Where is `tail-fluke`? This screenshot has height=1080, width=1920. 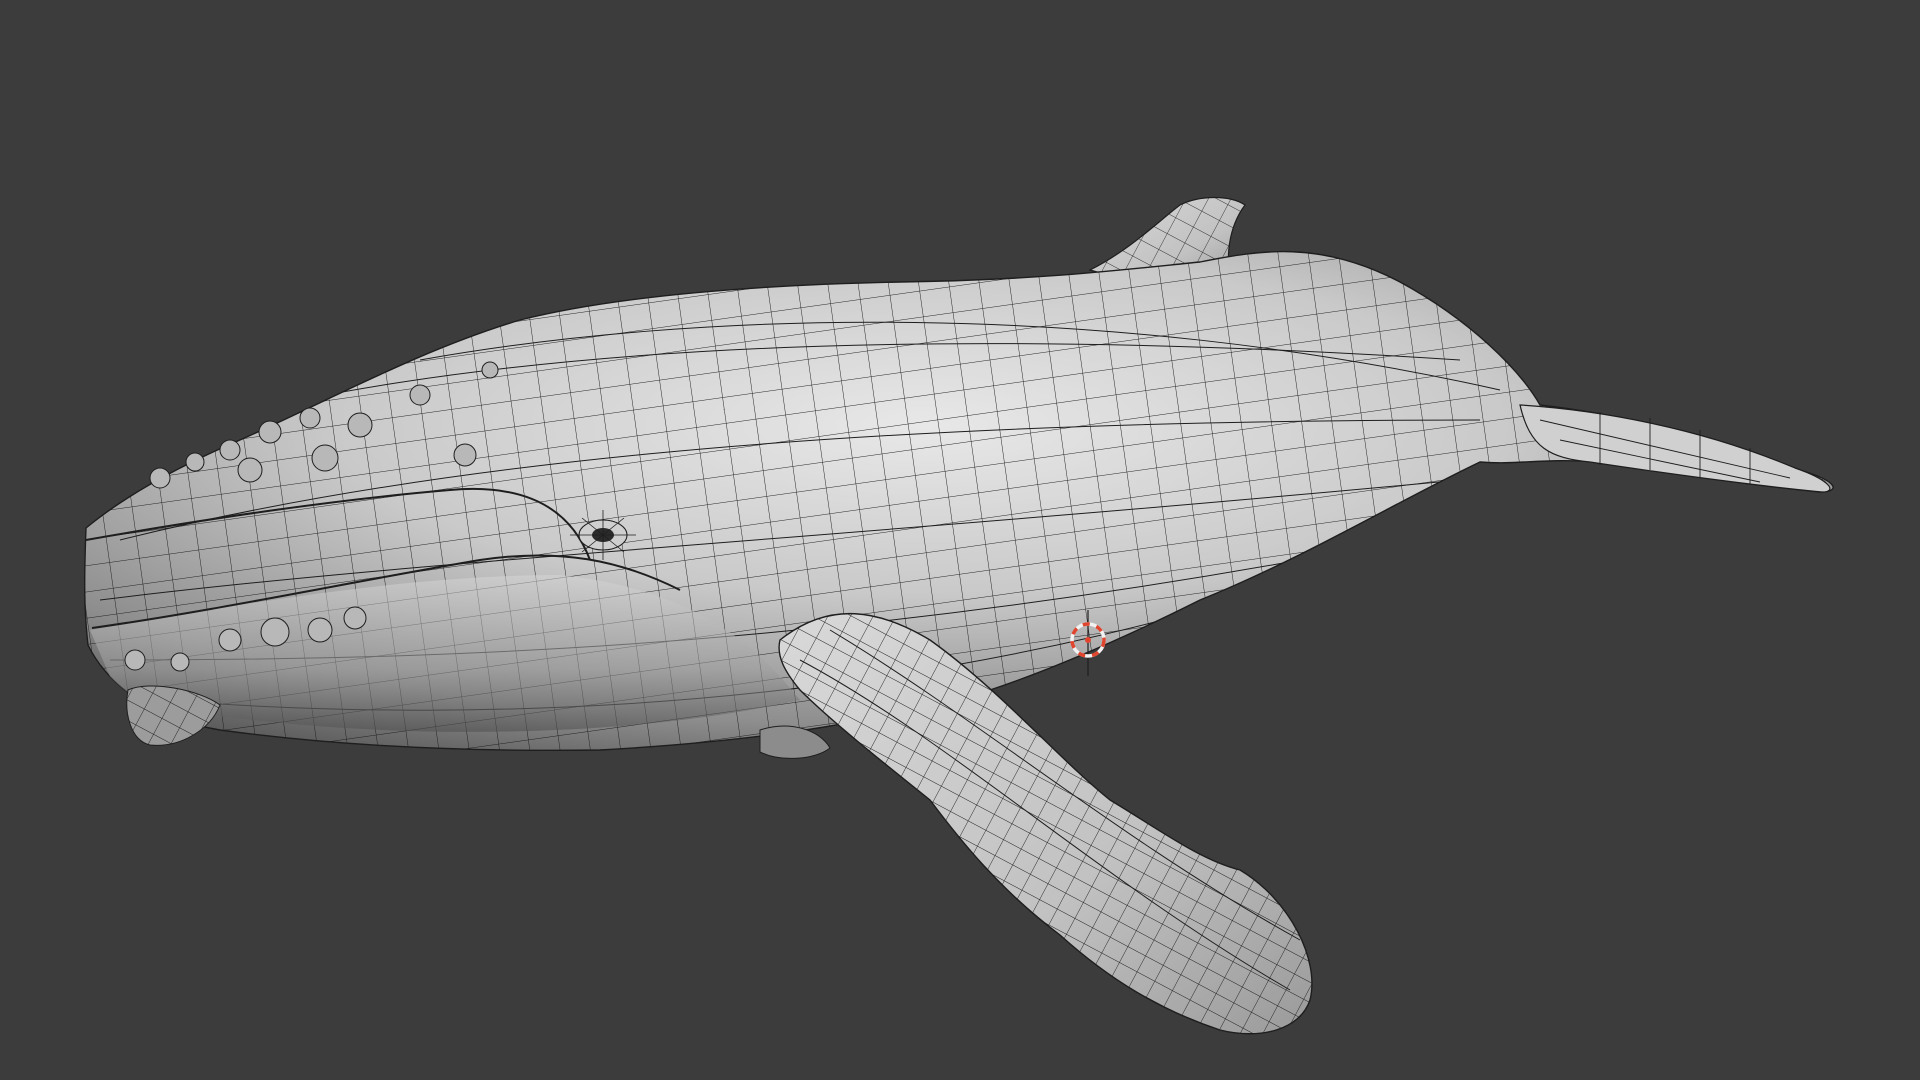
tail-fluke is located at coordinates (1675, 448).